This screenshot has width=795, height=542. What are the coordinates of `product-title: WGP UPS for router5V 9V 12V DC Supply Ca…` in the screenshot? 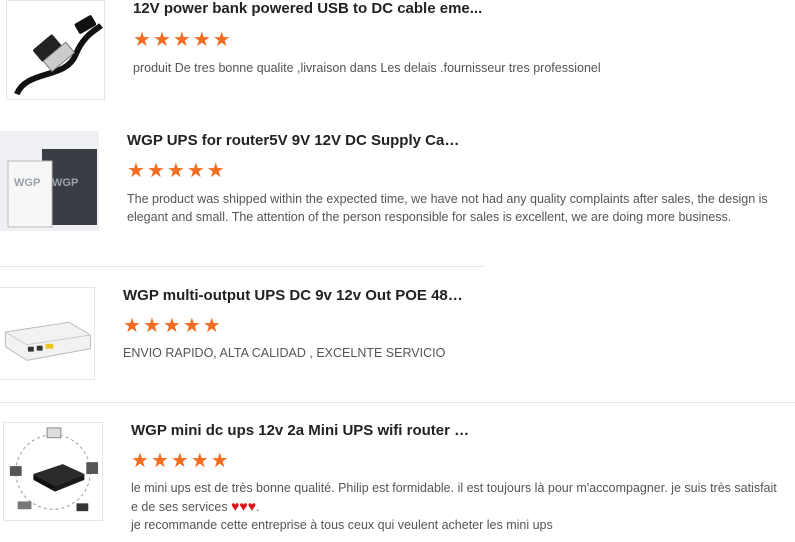 It's located at (297, 140).